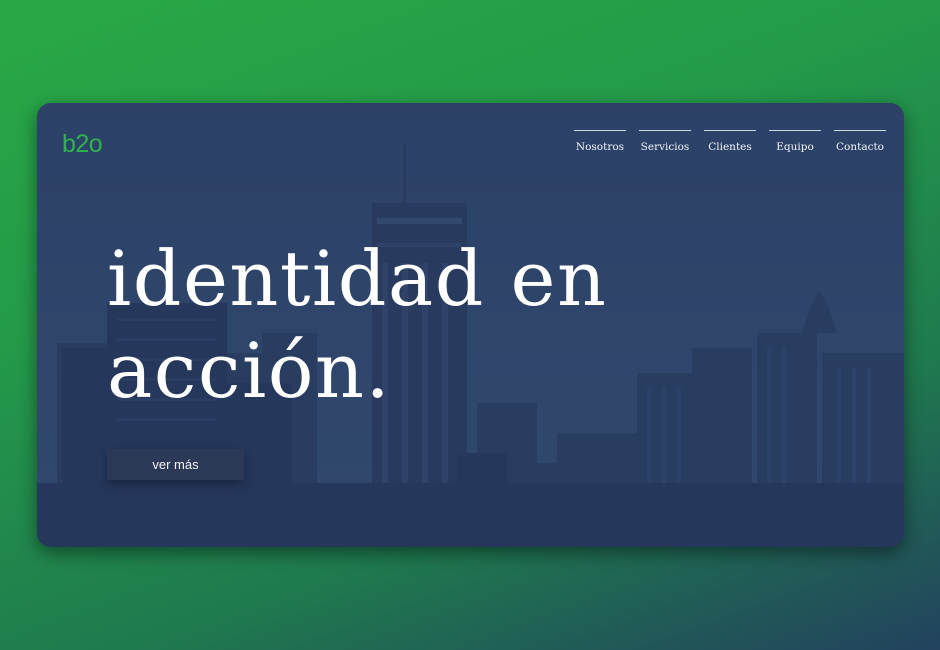 Image resolution: width=940 pixels, height=650 pixels. Describe the element at coordinates (357, 278) in the screenshot. I see `headline-line-1: identidad en` at that location.